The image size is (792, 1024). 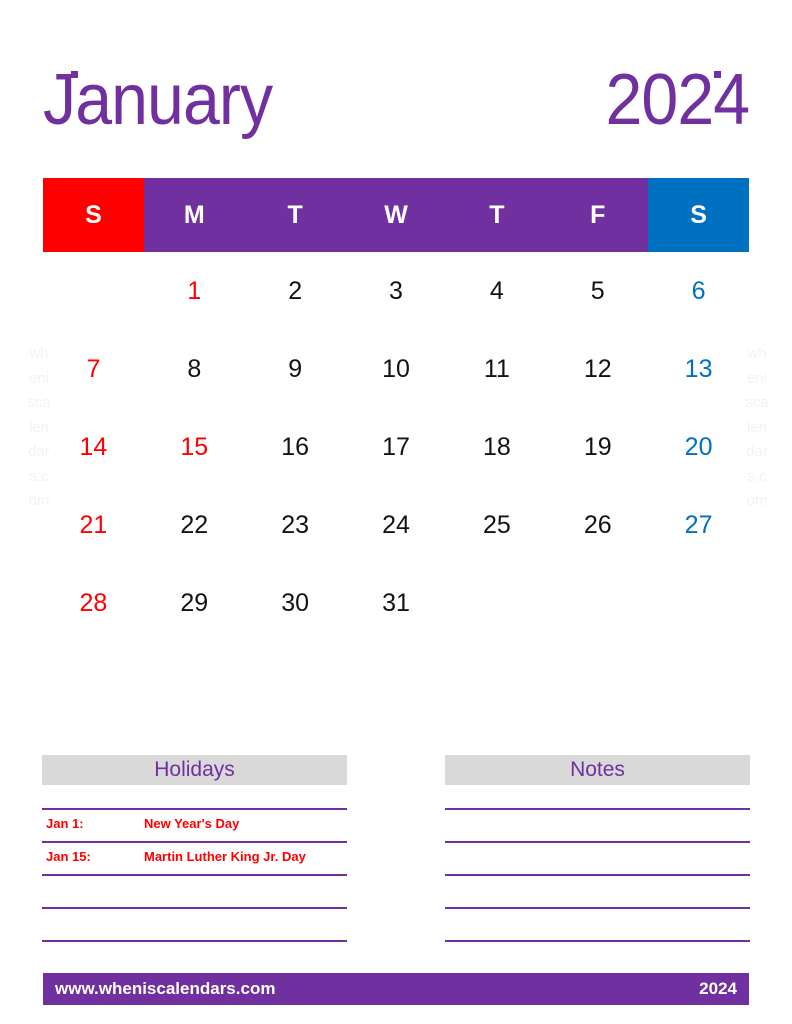 What do you see at coordinates (194, 603) in the screenshot?
I see `calendar-day-29: 29` at bounding box center [194, 603].